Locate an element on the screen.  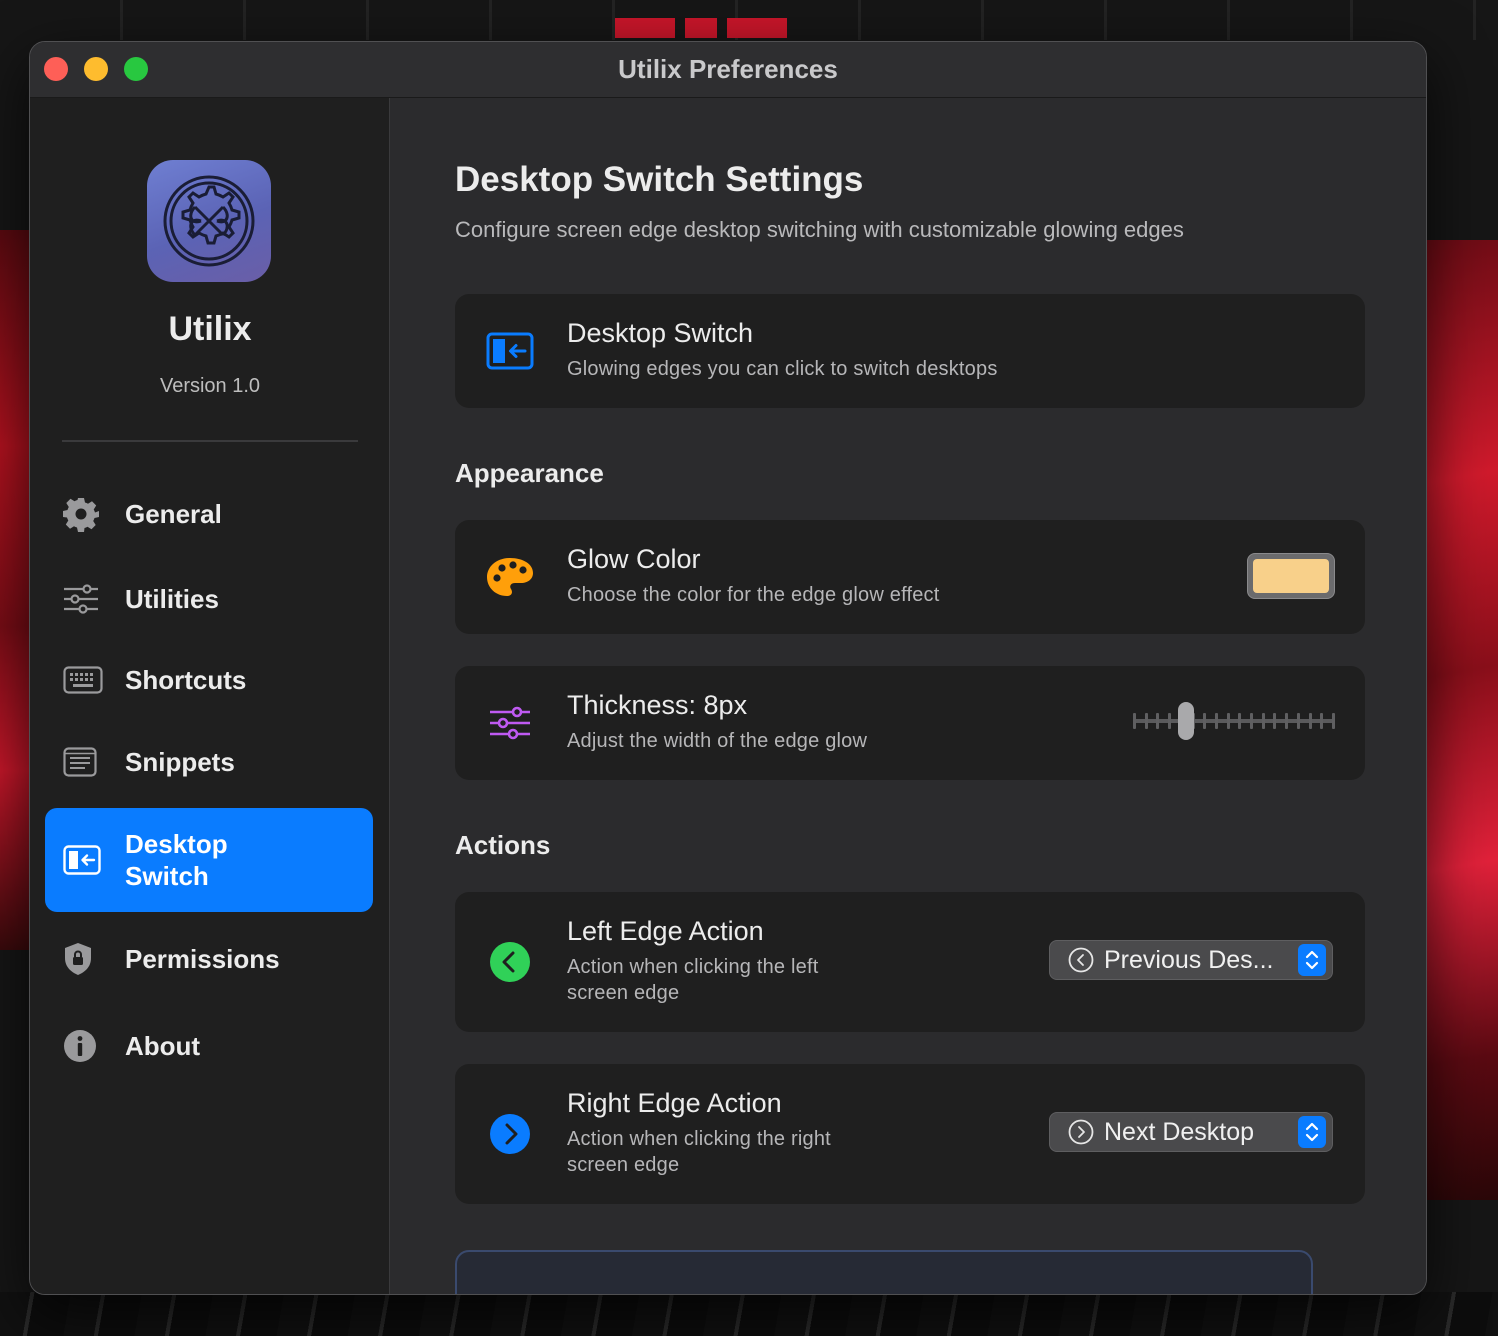
sidebar-item-general: General is located at coordinates (209, 514).